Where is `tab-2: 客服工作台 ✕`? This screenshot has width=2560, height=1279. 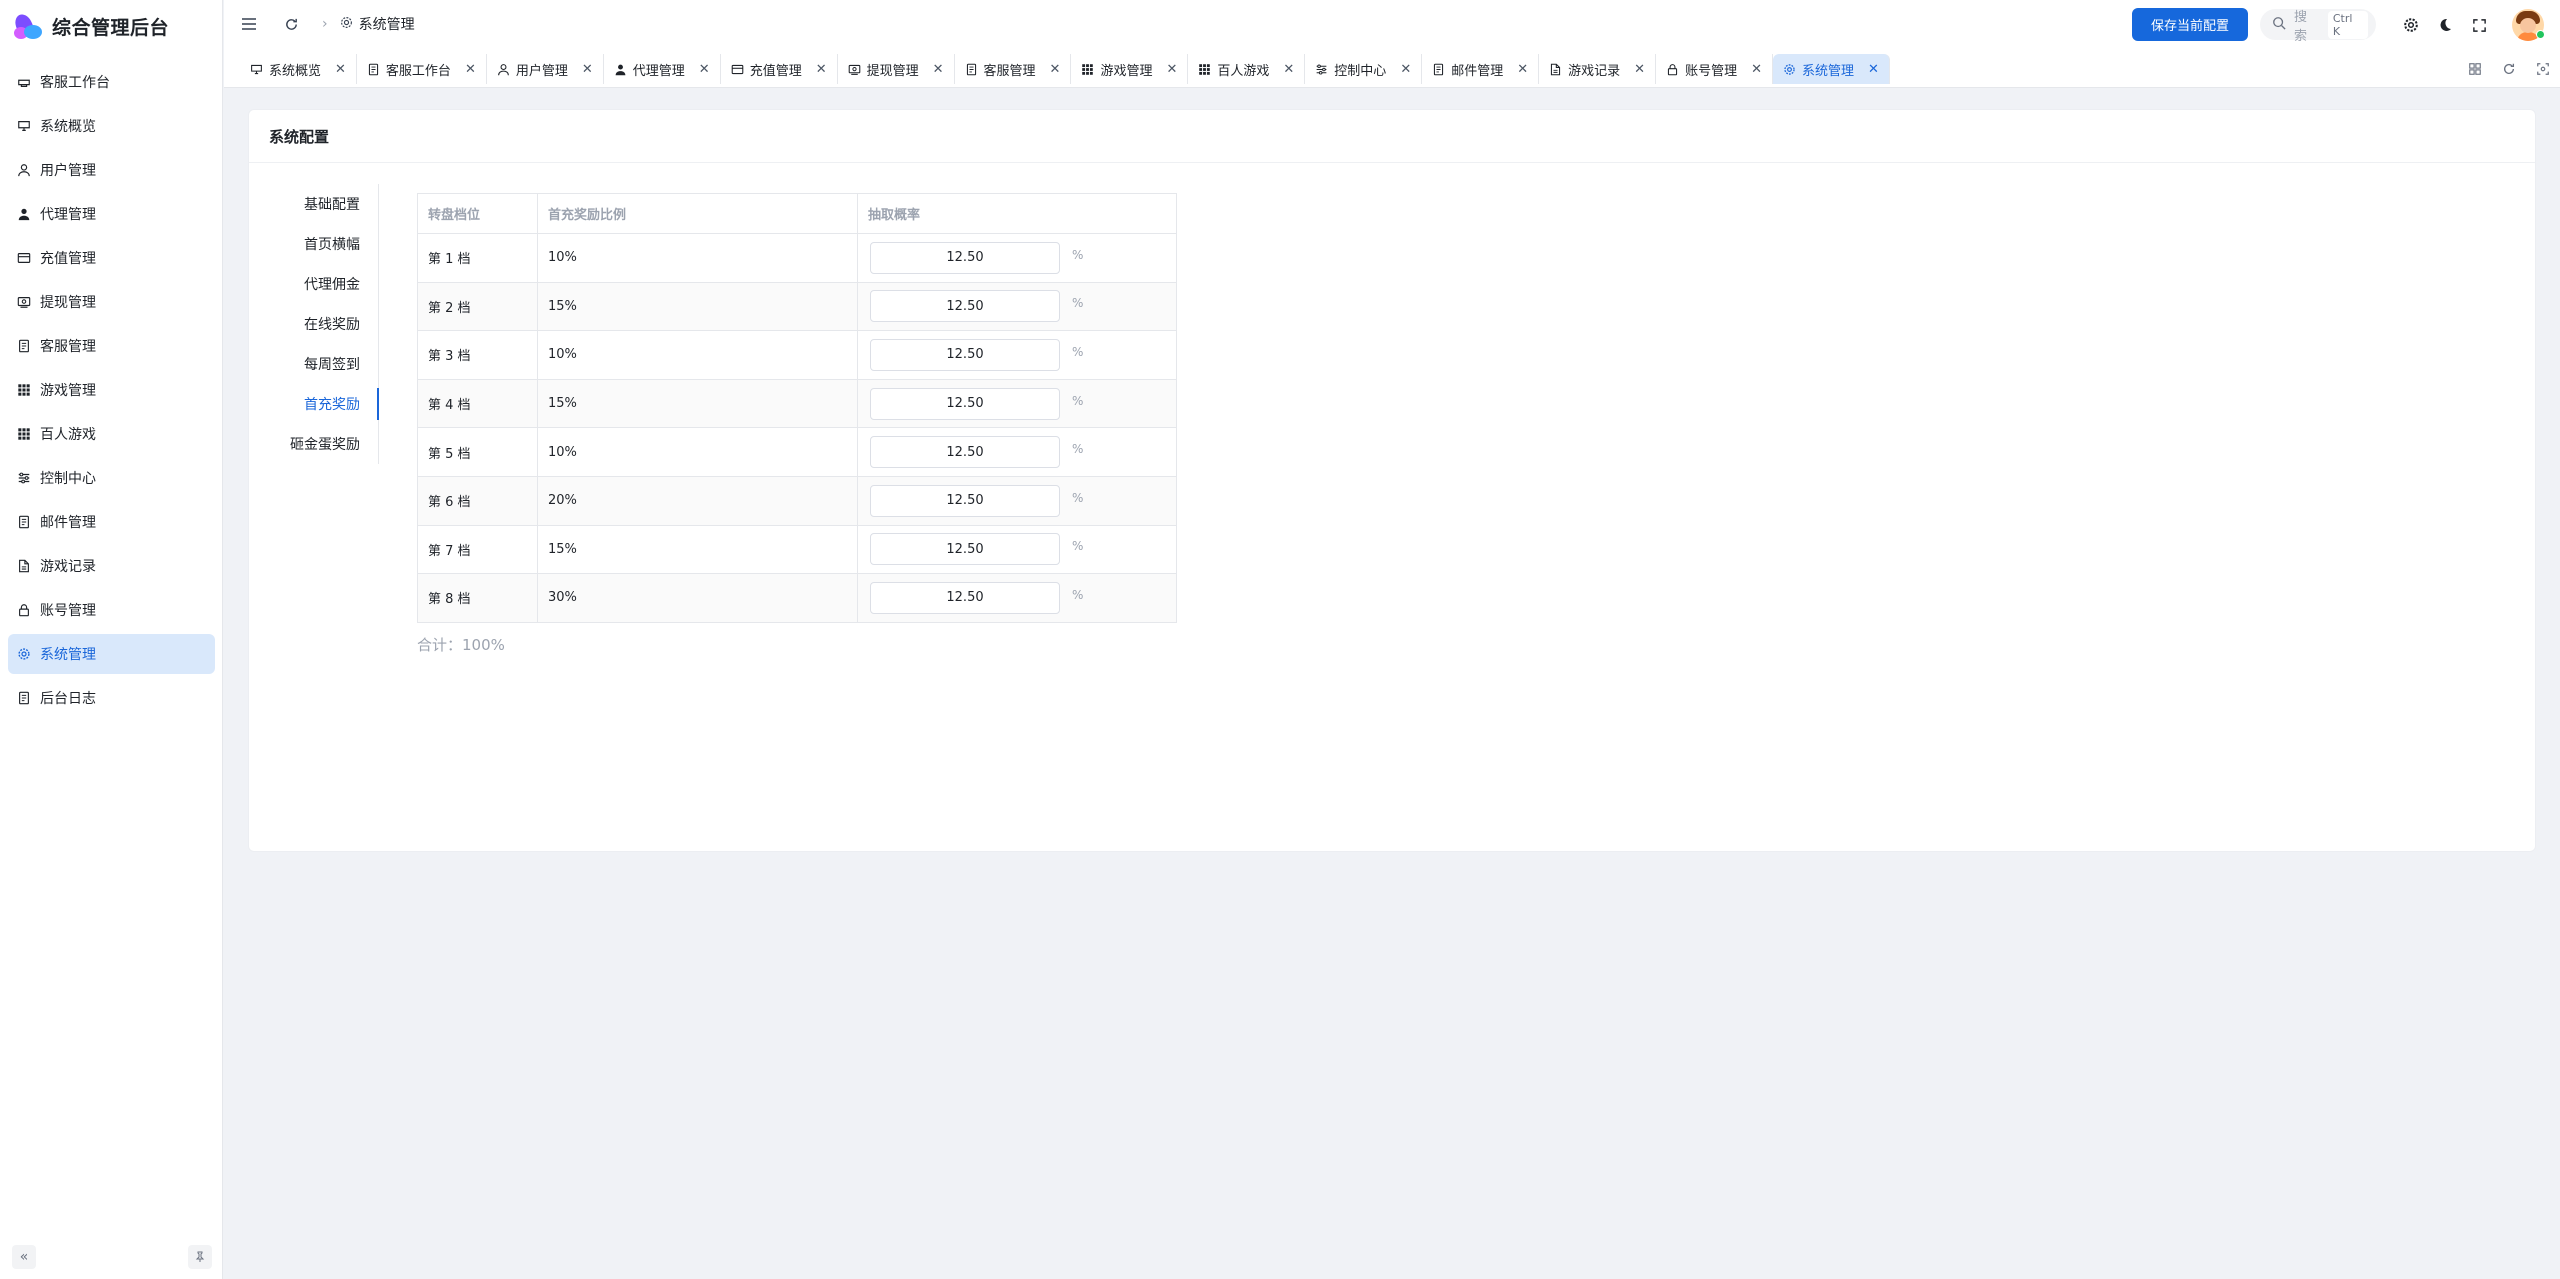 tab-2: 客服工作台 ✕ is located at coordinates (422, 69).